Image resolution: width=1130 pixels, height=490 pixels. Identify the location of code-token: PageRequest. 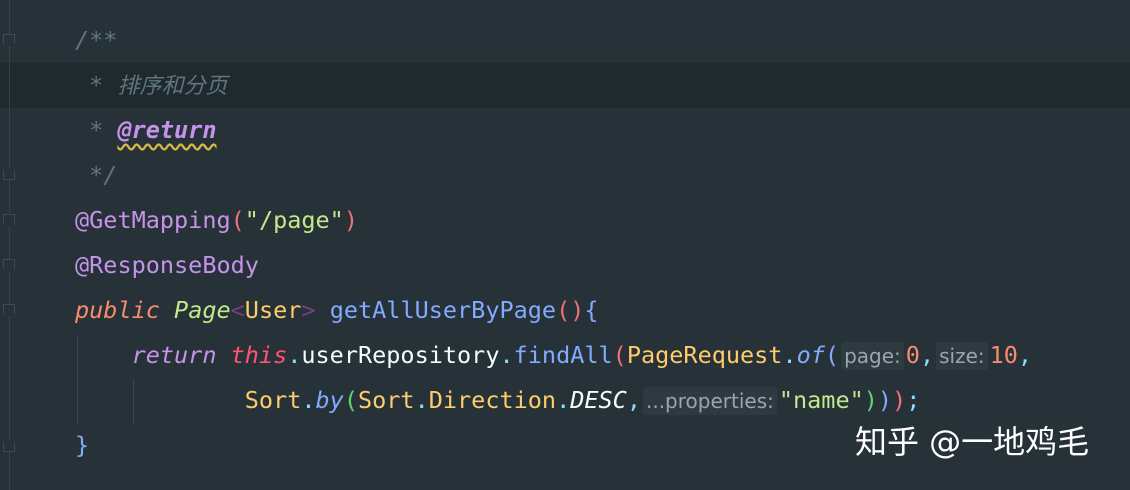
(704, 355).